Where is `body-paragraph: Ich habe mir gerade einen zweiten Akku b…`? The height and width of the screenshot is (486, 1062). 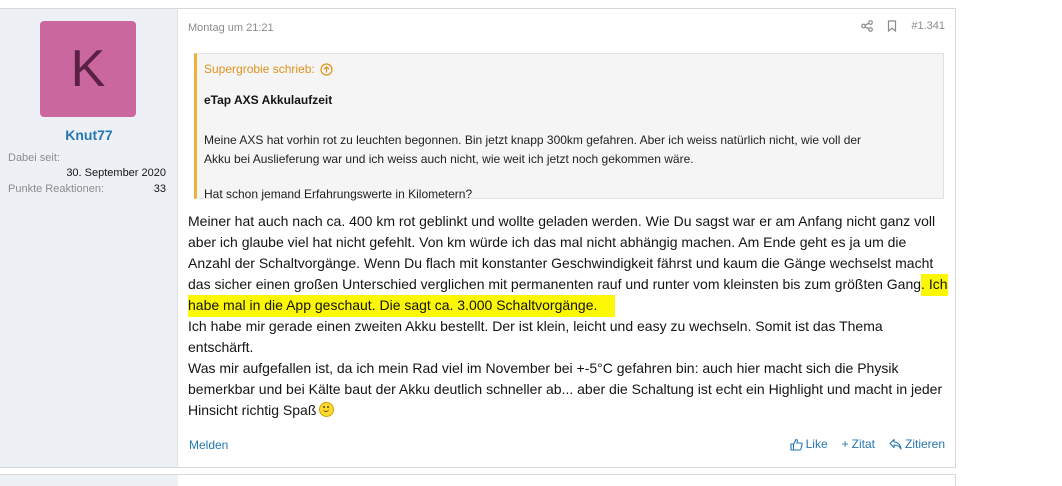
body-paragraph: Ich habe mir gerade einen zweiten Akku b… is located at coordinates (535, 336).